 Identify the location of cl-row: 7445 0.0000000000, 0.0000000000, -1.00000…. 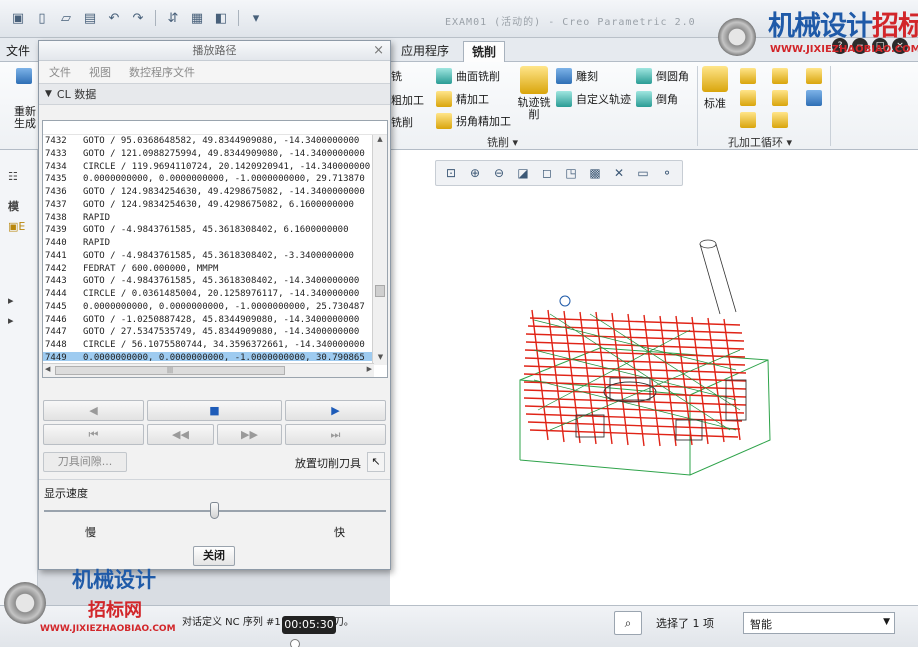
(208, 307).